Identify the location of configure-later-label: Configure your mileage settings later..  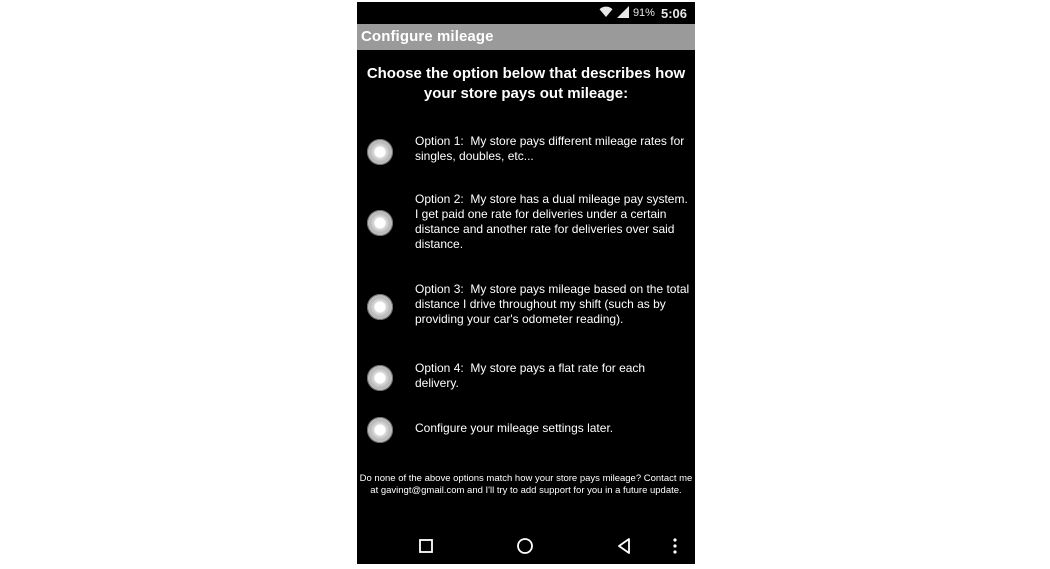
(514, 428).